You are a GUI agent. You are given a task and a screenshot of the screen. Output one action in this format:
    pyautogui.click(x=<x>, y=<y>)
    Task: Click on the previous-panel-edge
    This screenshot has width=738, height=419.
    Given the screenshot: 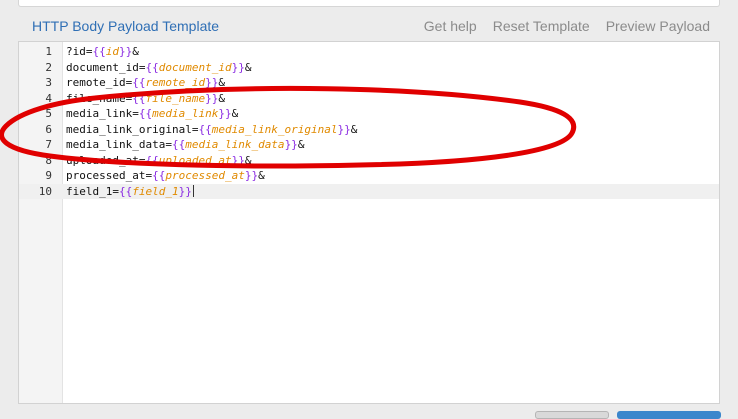 What is the action you would take?
    pyautogui.click(x=369, y=3)
    